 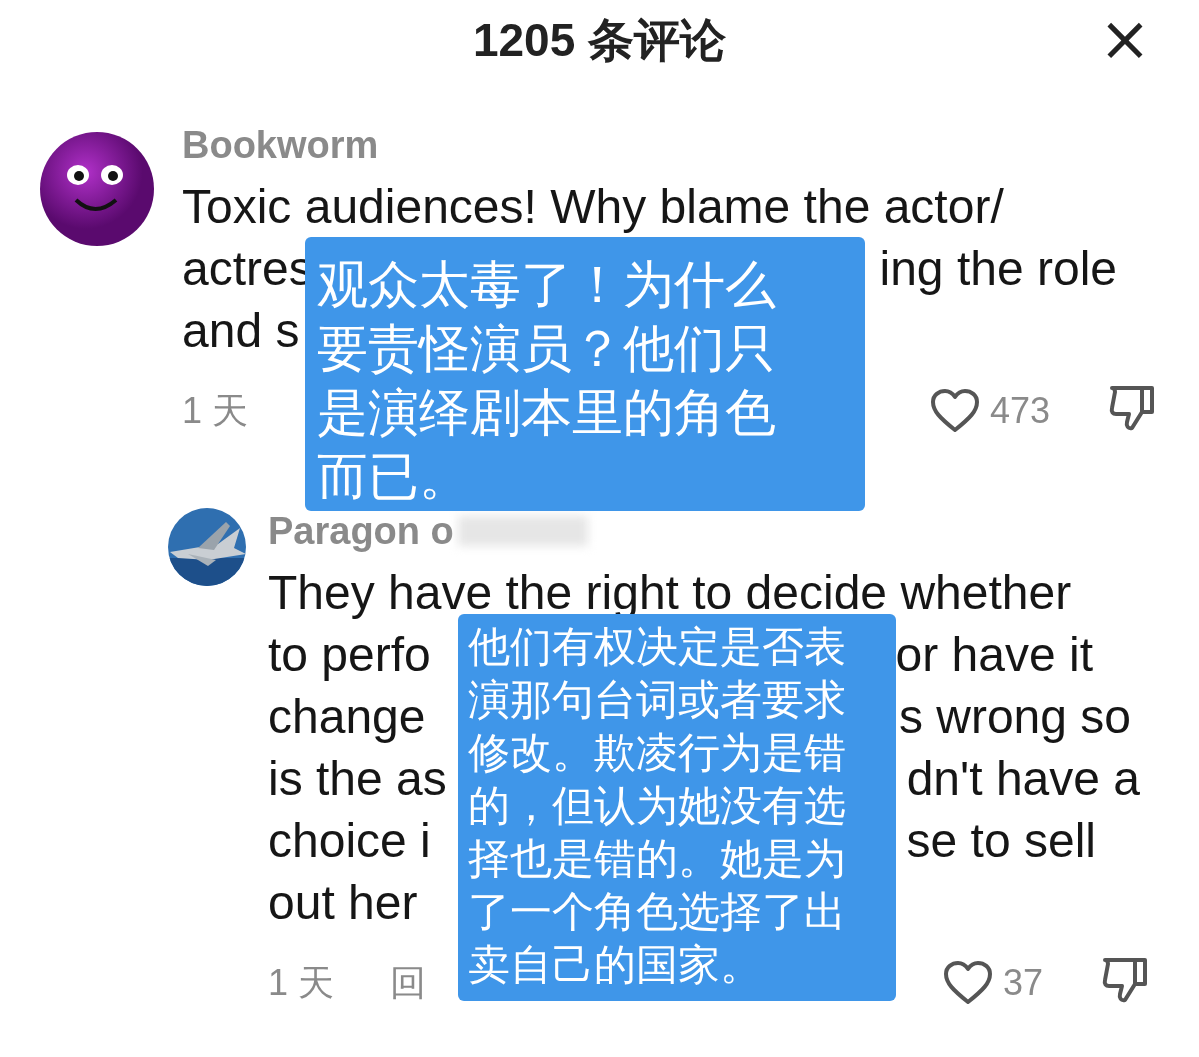 What do you see at coordinates (677, 807) in the screenshot?
I see `translation-note: 他们有权决定是否表 演那句台词或者要求 修改。欺凌行为是错 的，但认为她没有选 择也是错的。她是为 了一个角色选择了出 卖自己的国家。` at bounding box center [677, 807].